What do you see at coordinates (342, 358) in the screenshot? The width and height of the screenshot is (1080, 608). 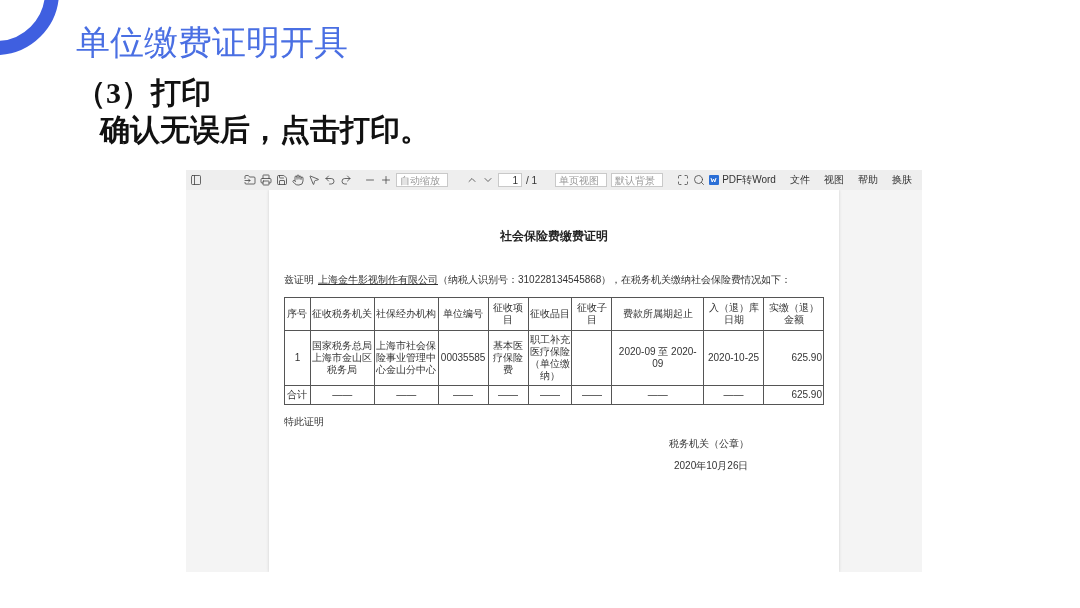 I see `table-cell: 国家税务总局上海市金山区税务局` at bounding box center [342, 358].